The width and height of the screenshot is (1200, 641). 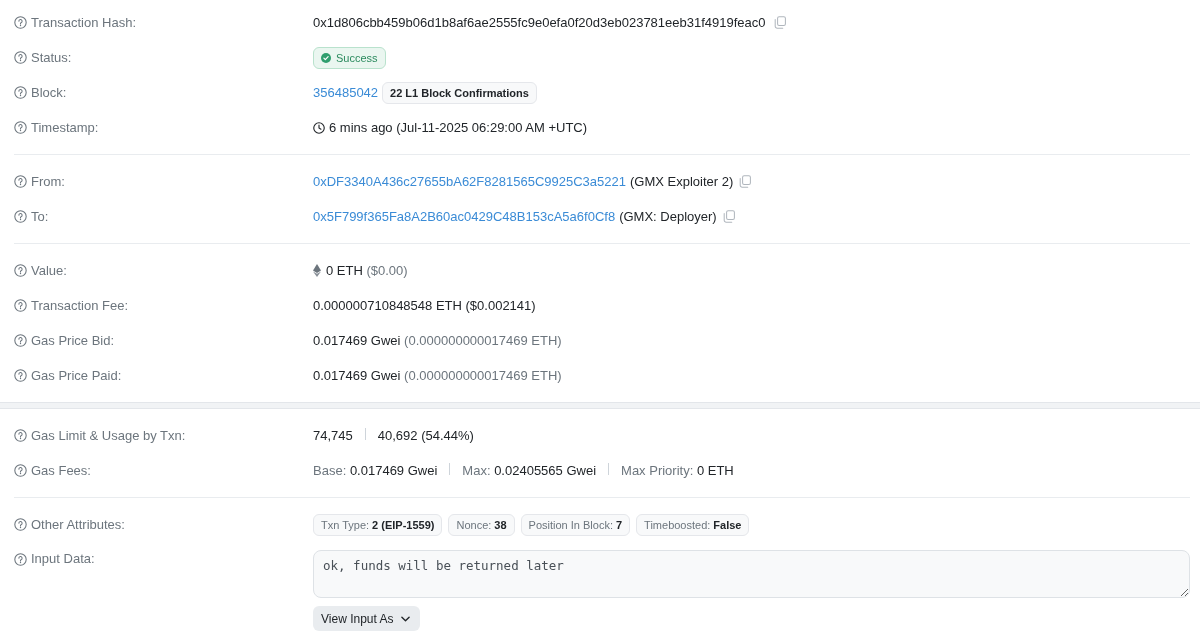 What do you see at coordinates (476, 470) in the screenshot?
I see `secondary-text: Max:` at bounding box center [476, 470].